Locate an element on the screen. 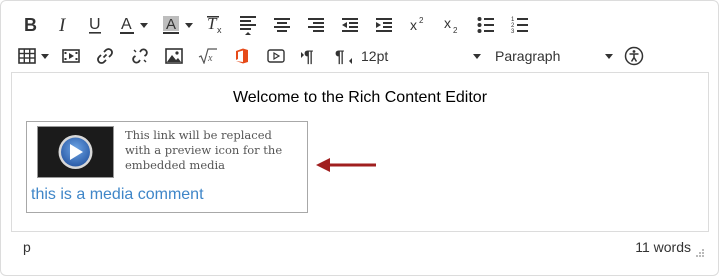  outdent-button is located at coordinates (350, 25).